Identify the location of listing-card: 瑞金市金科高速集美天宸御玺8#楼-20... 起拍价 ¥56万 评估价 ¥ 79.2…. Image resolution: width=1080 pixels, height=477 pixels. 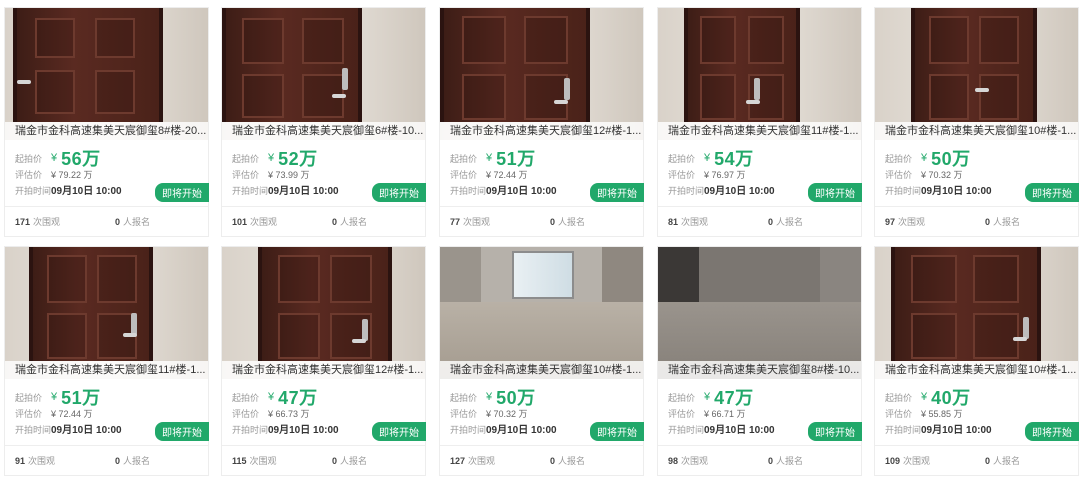
(106, 122).